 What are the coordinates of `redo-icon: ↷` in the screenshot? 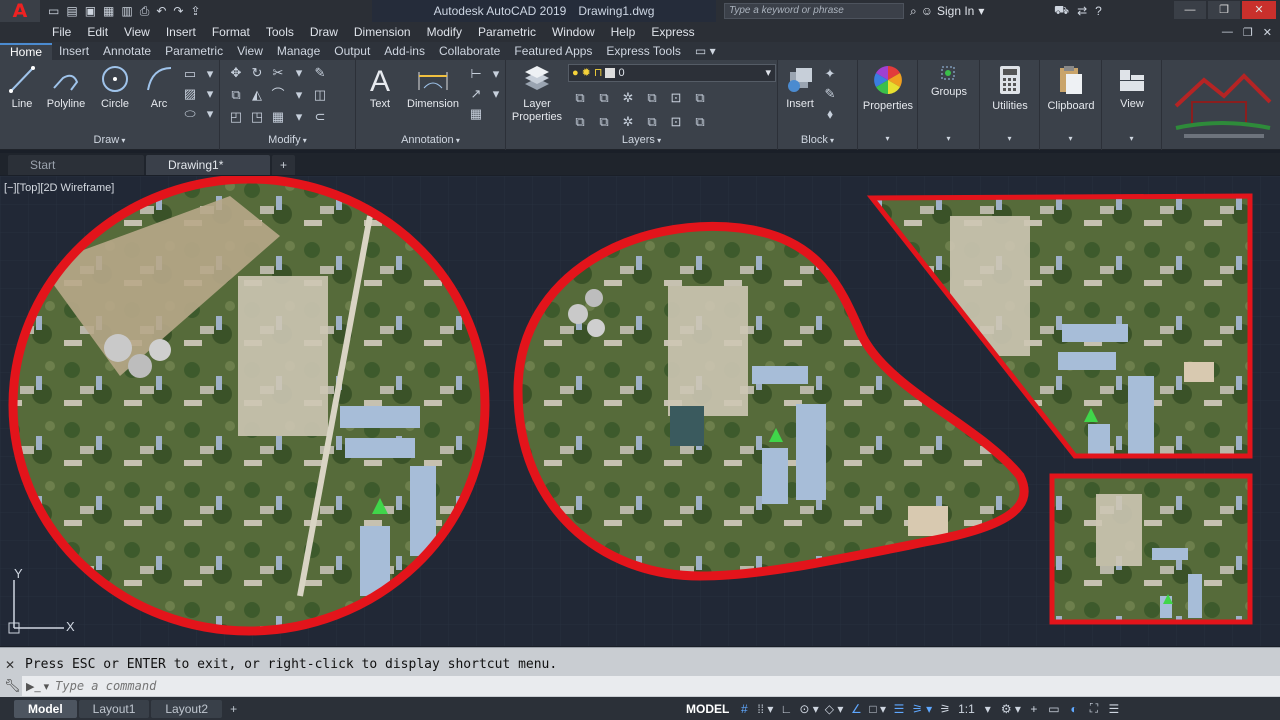 It's located at (178, 11).